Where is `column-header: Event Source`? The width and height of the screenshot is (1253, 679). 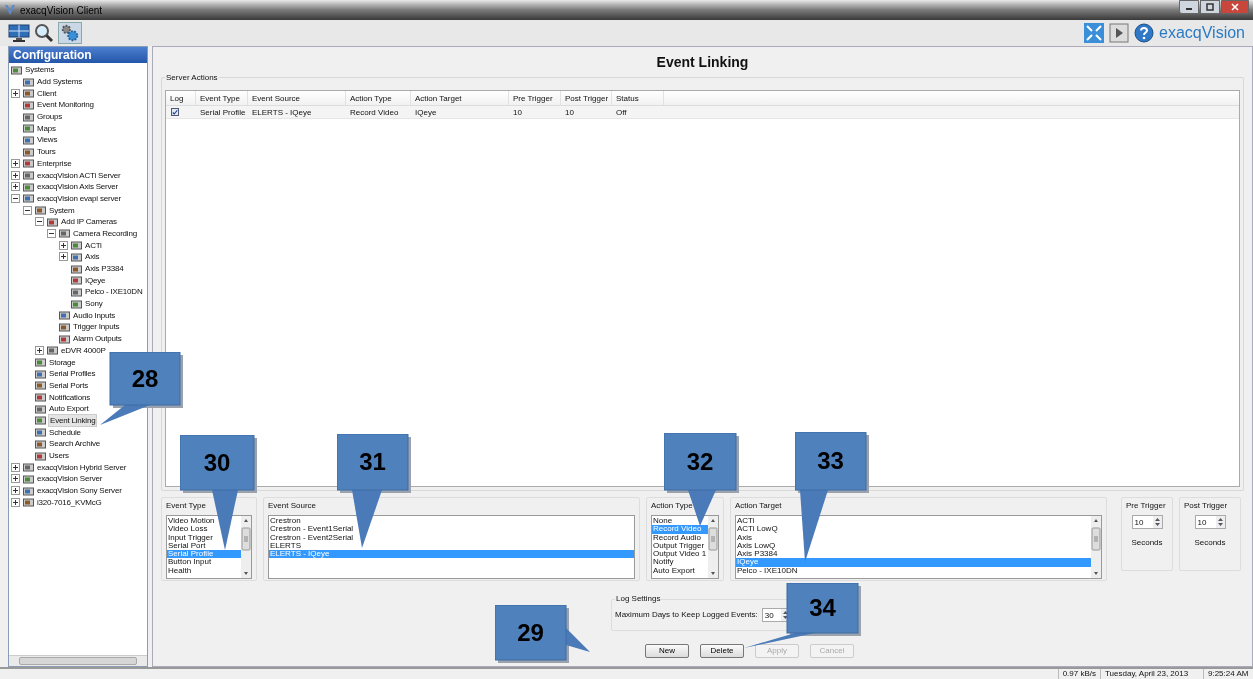 column-header: Event Source is located at coordinates (297, 98).